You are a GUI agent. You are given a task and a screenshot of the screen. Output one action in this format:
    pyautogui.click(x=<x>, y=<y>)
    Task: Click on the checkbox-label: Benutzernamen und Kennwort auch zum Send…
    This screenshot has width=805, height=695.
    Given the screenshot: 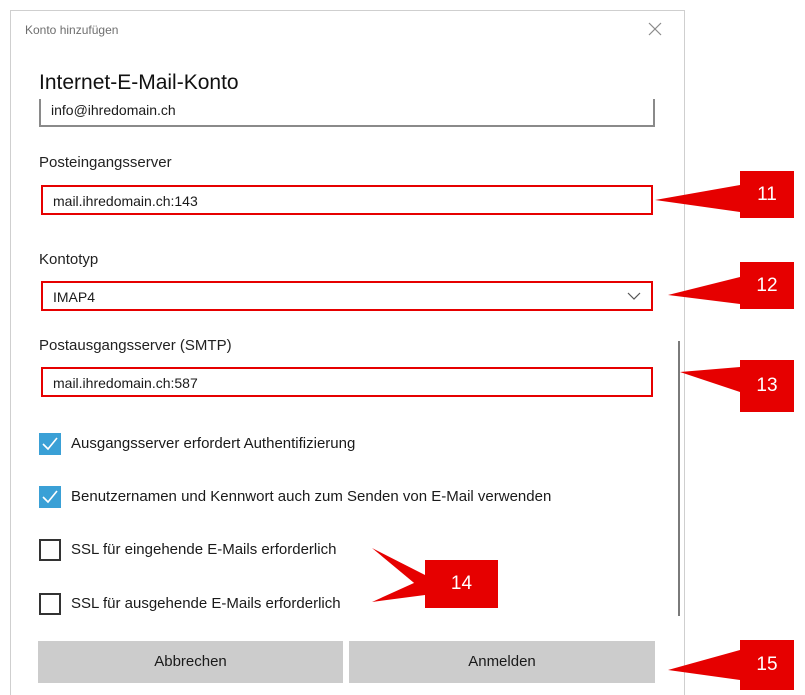 What is the action you would take?
    pyautogui.click(x=311, y=496)
    